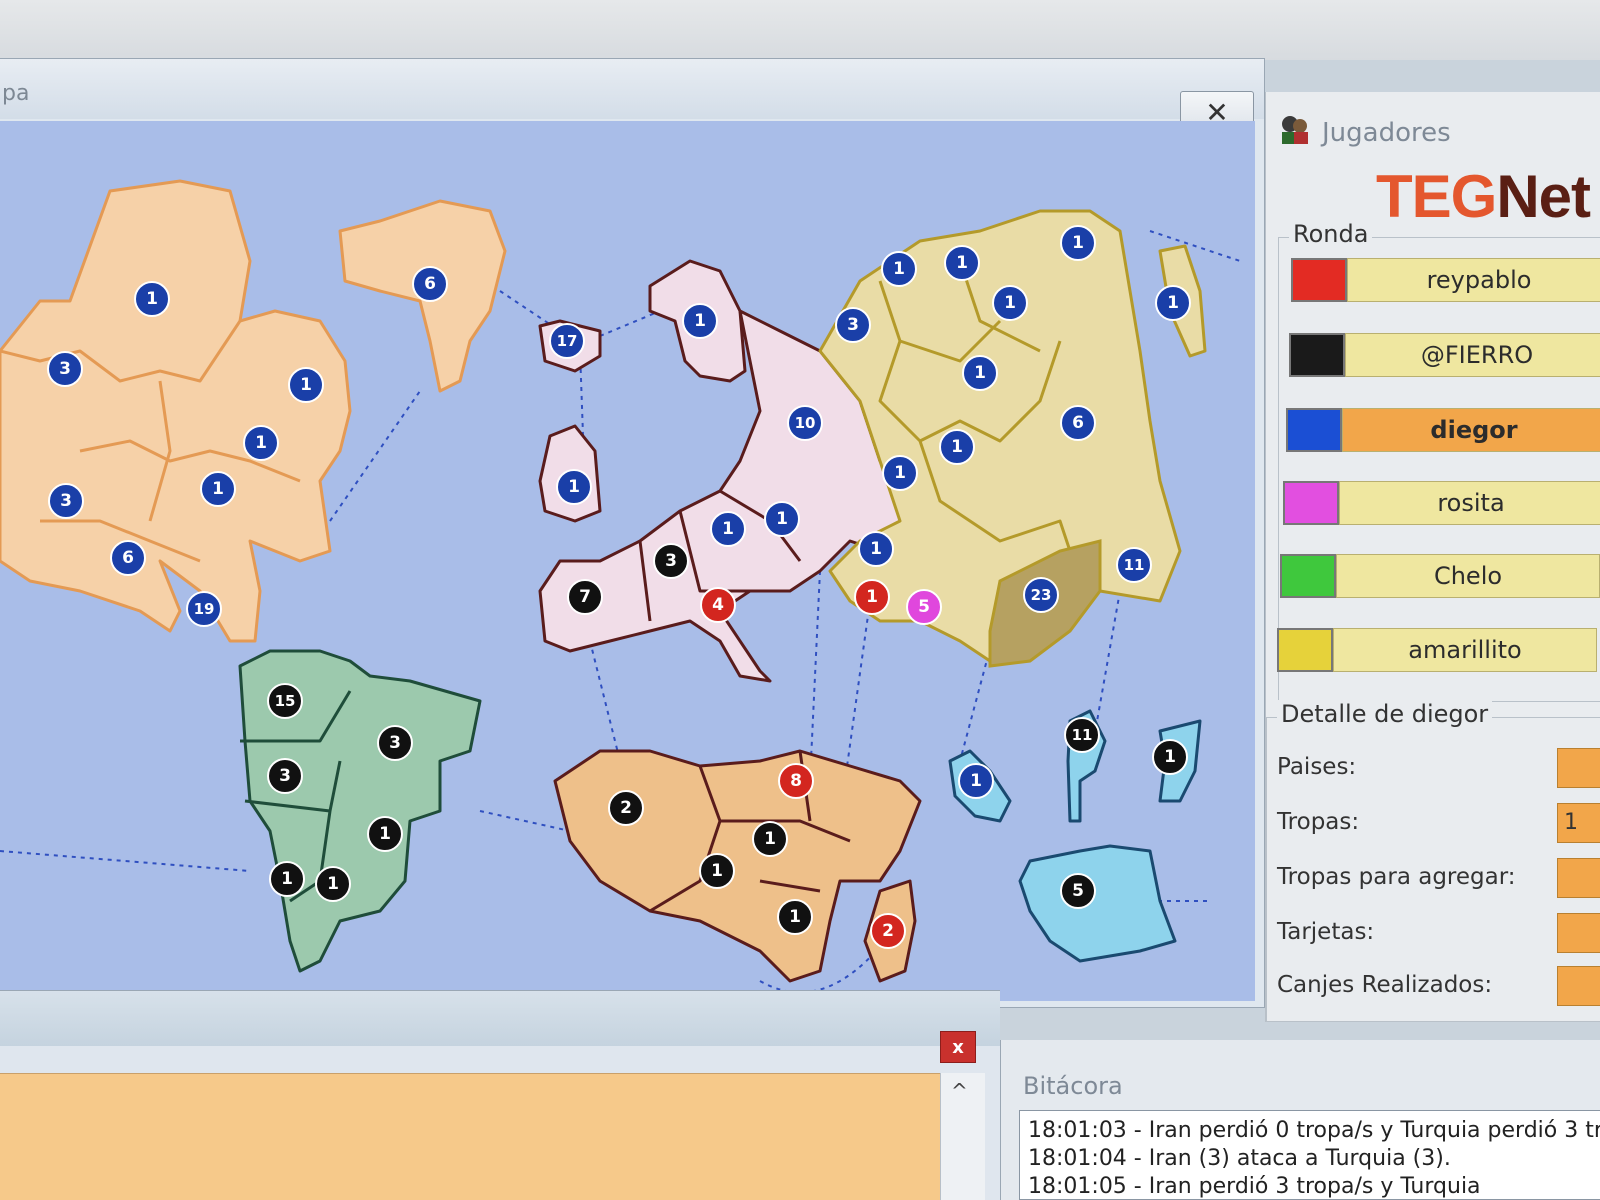 The height and width of the screenshot is (1200, 1600). I want to click on players-titlebar: Jugadores TEGNet, so click(1433, 161).